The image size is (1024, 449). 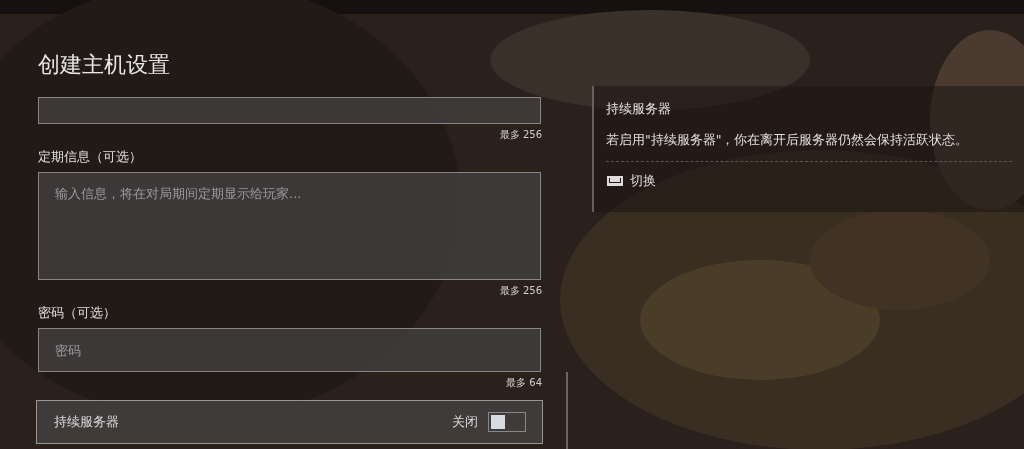 What do you see at coordinates (567, 410) in the screenshot?
I see `scrollbar` at bounding box center [567, 410].